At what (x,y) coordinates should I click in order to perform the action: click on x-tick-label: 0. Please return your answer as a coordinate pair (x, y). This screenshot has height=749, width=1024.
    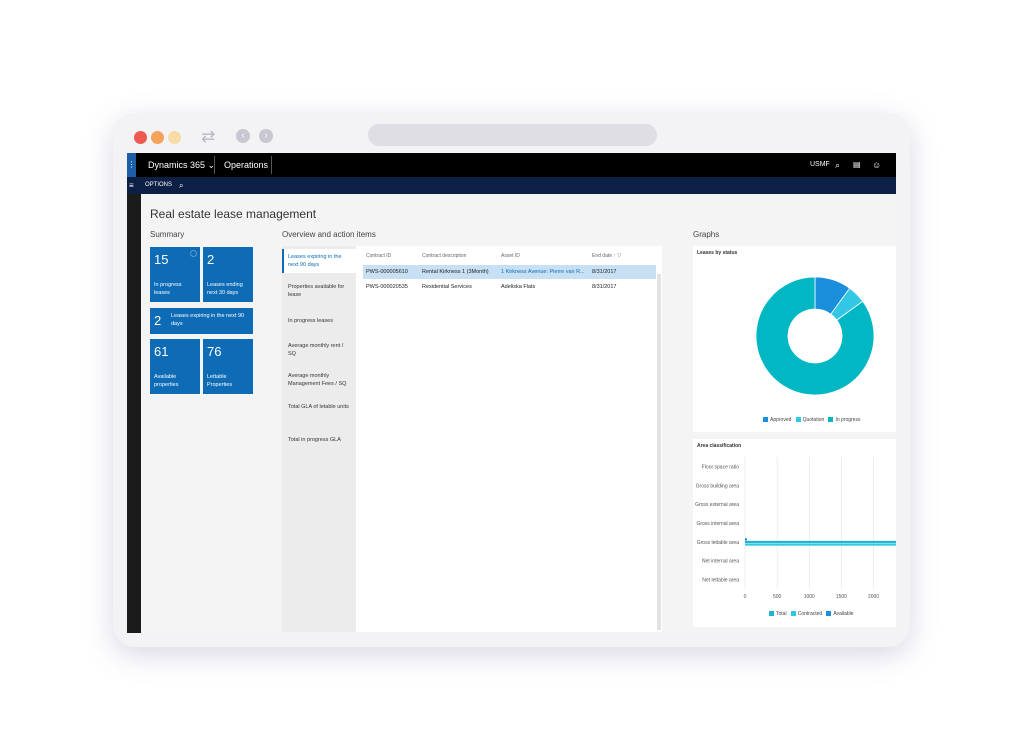
    Looking at the image, I should click on (745, 597).